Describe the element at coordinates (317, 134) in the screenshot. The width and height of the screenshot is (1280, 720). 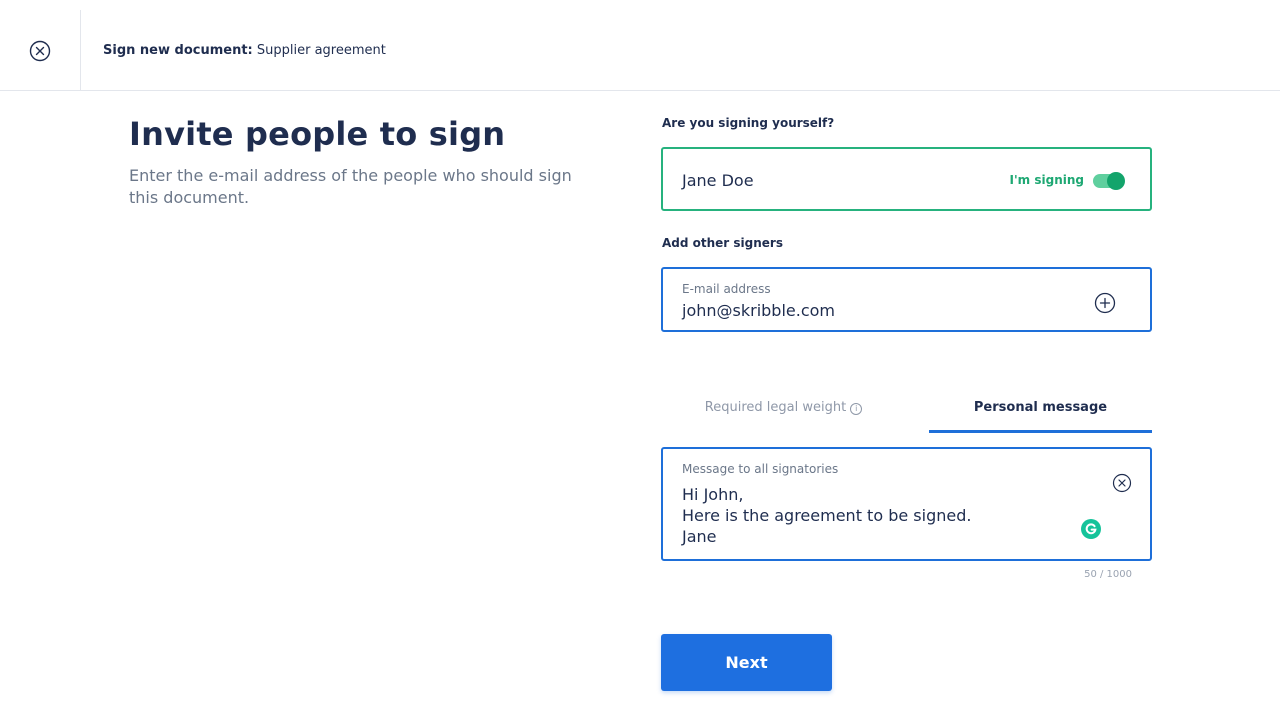
I see `page-title: Invite people to sign` at that location.